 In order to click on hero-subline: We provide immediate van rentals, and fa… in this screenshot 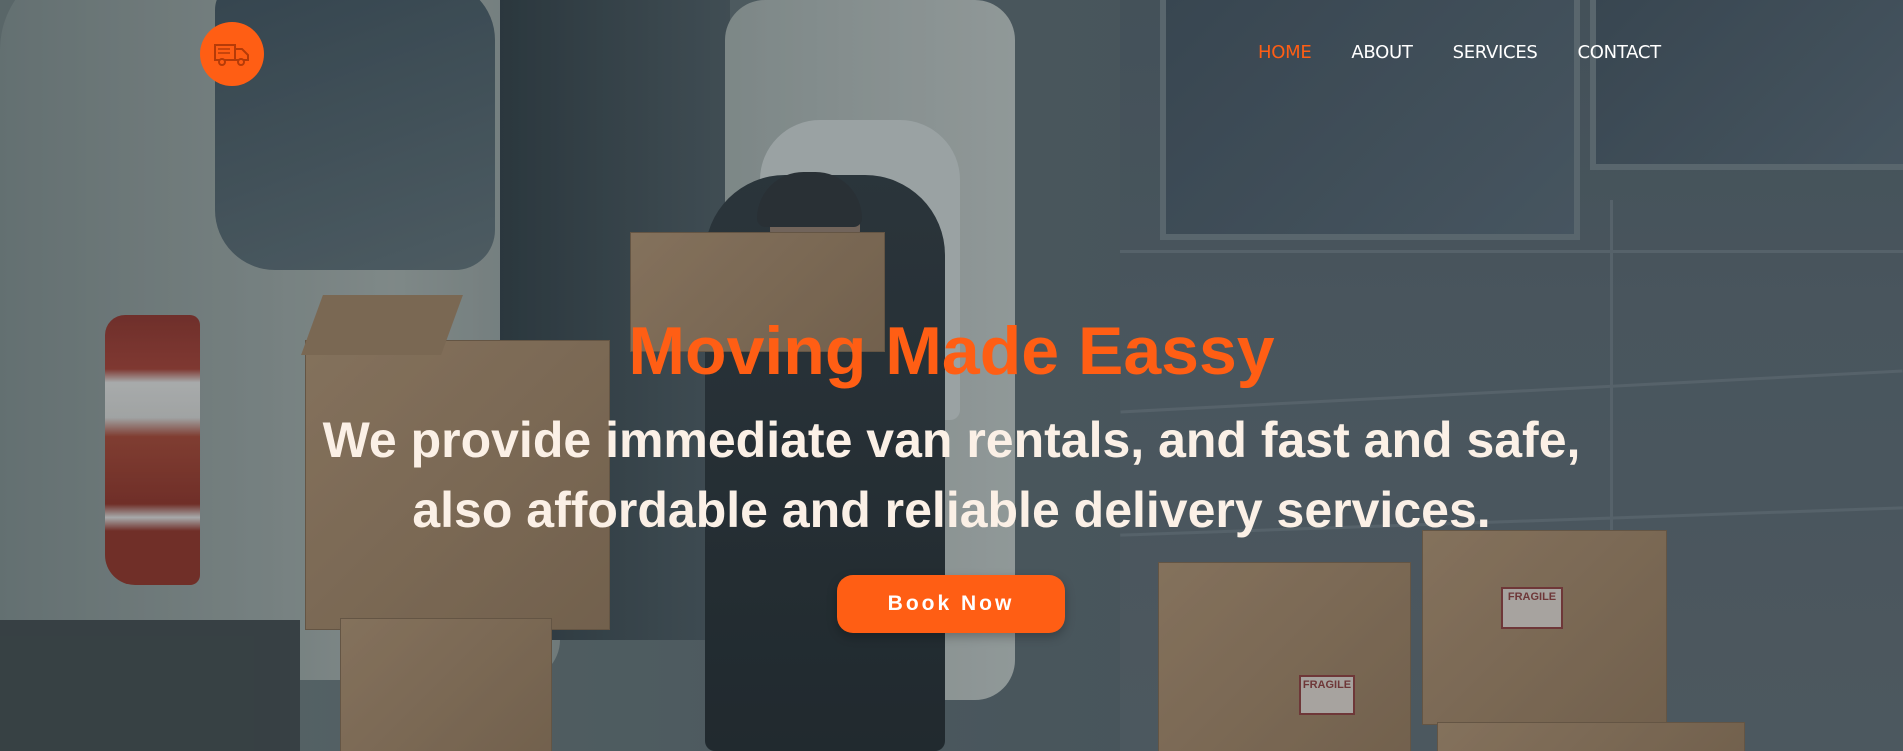, I will do `click(951, 475)`.